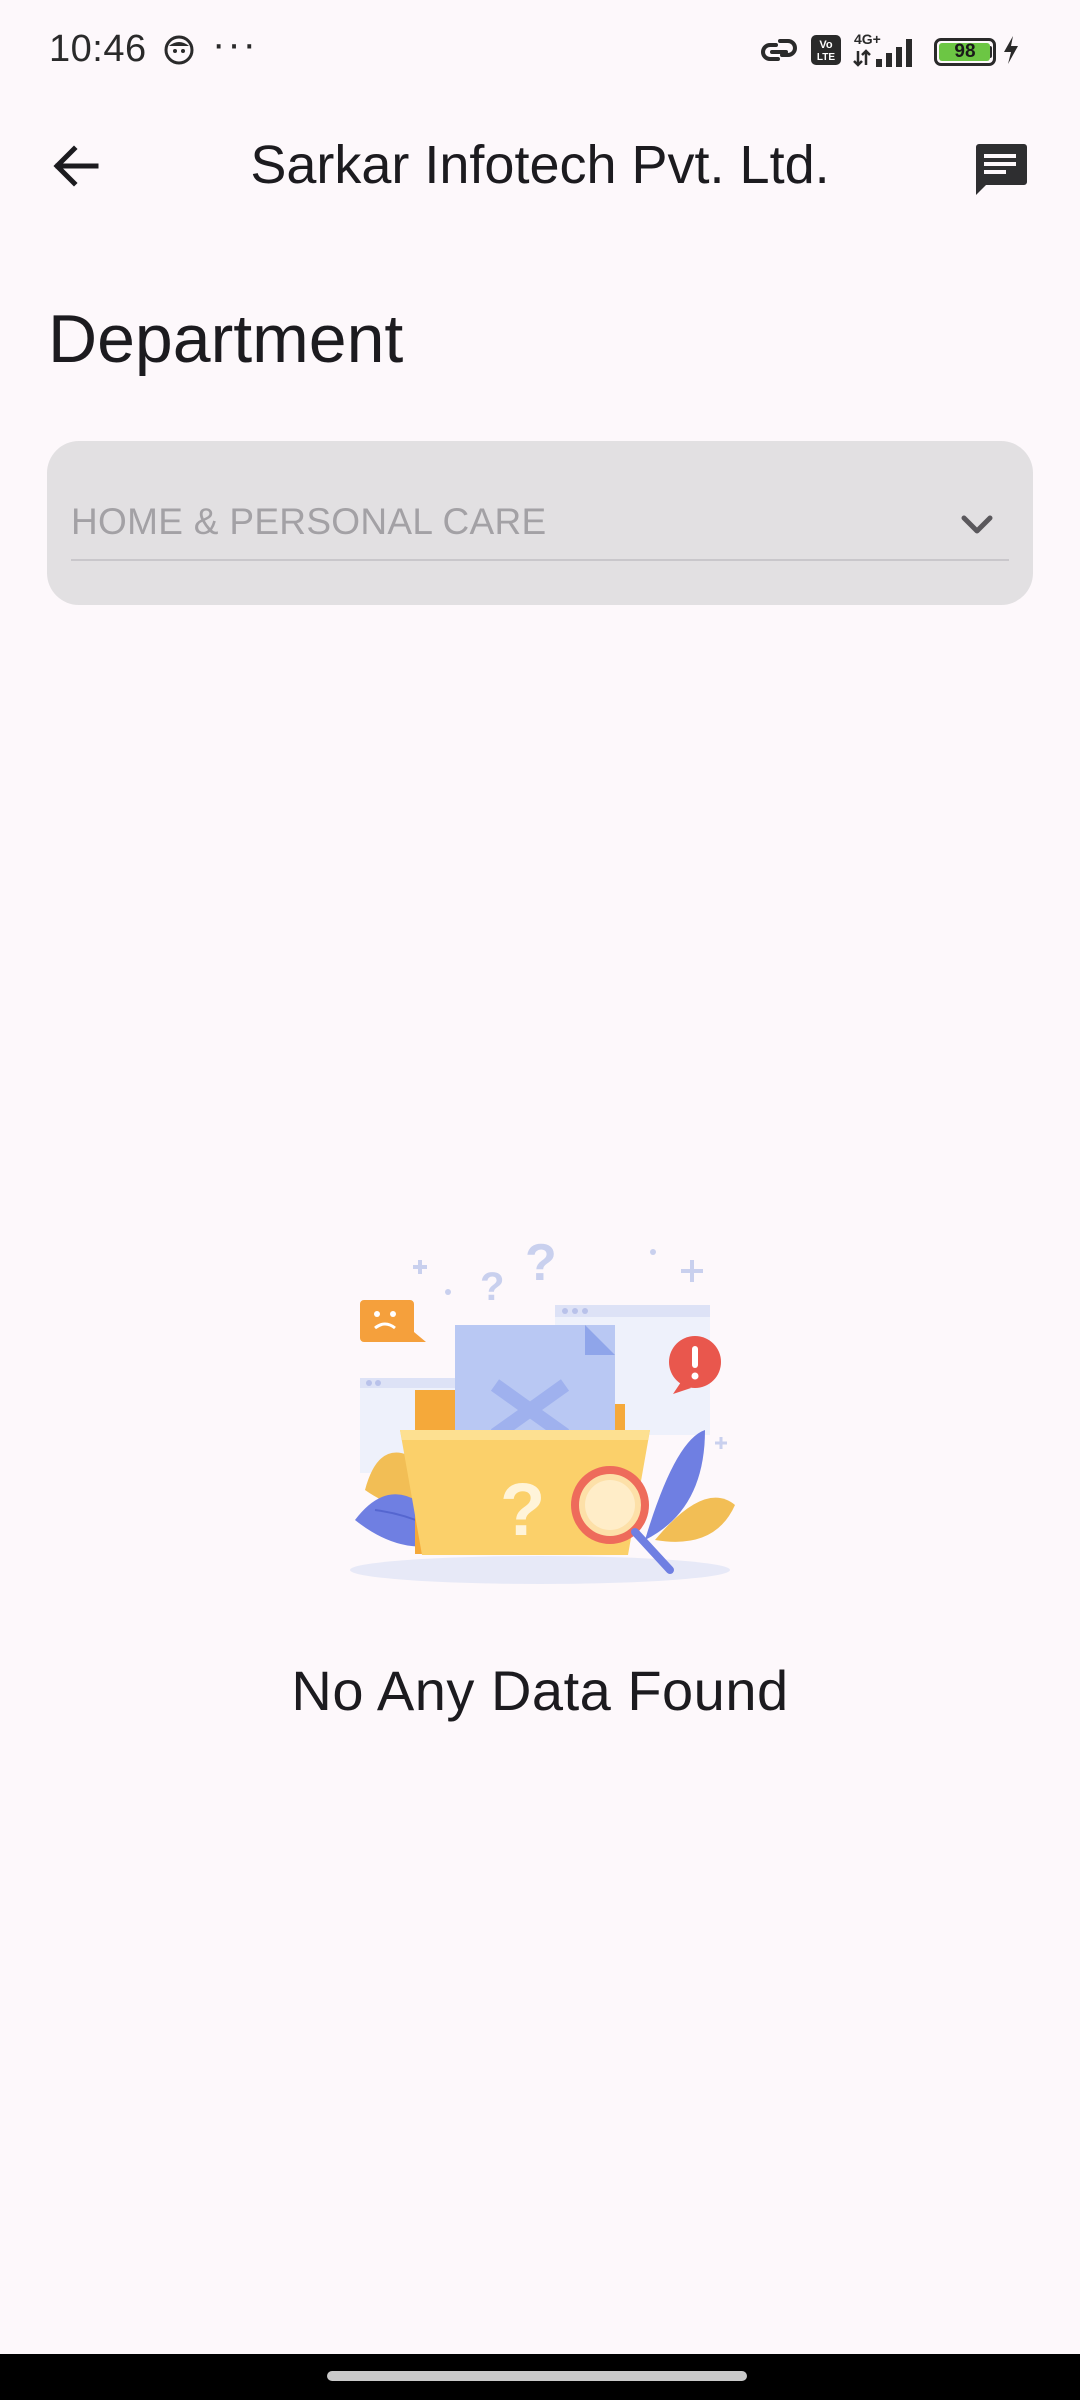 This screenshot has height=2400, width=1080. Describe the element at coordinates (540, 52) in the screenshot. I see `status-bar: 10:46 ··· Vo LTE 4G+ 98` at that location.